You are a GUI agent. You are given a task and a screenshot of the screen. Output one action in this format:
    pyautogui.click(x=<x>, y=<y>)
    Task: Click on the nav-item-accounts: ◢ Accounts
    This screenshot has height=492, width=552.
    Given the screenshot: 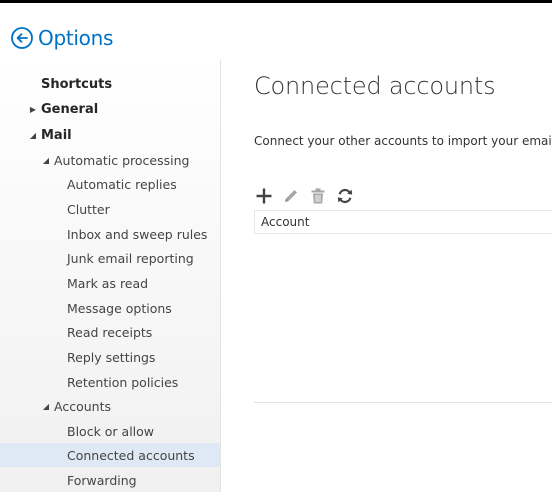 What is the action you would take?
    pyautogui.click(x=110, y=406)
    